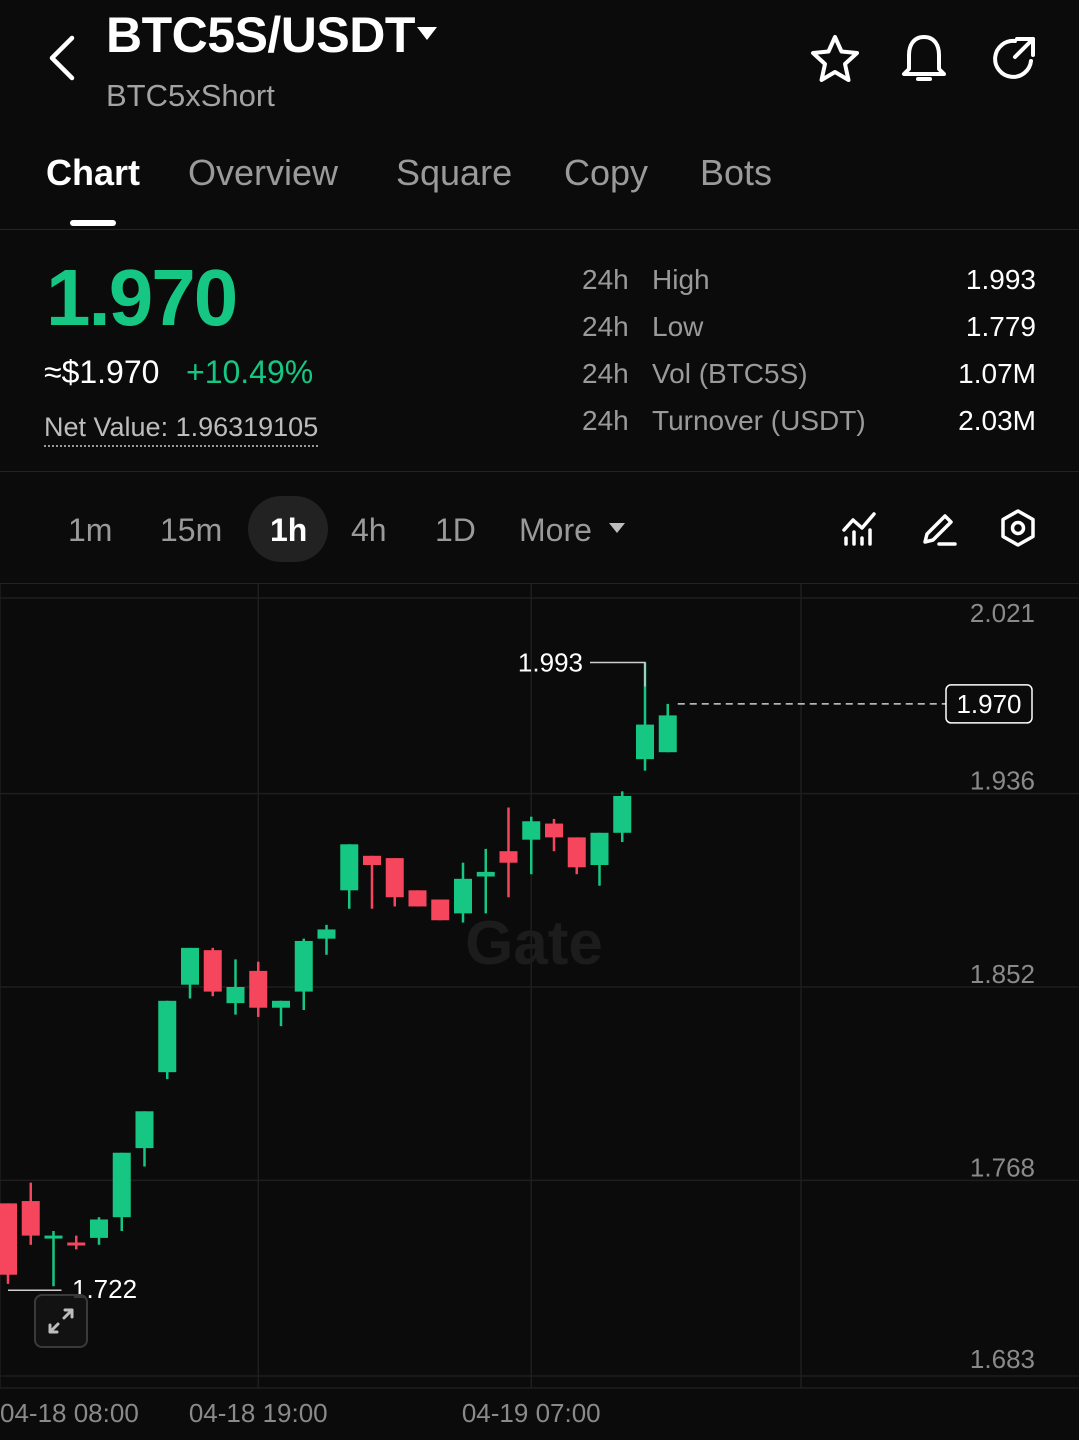 The image size is (1079, 1440). Describe the element at coordinates (90, 530) in the screenshot. I see `interval-1m: 1m` at that location.